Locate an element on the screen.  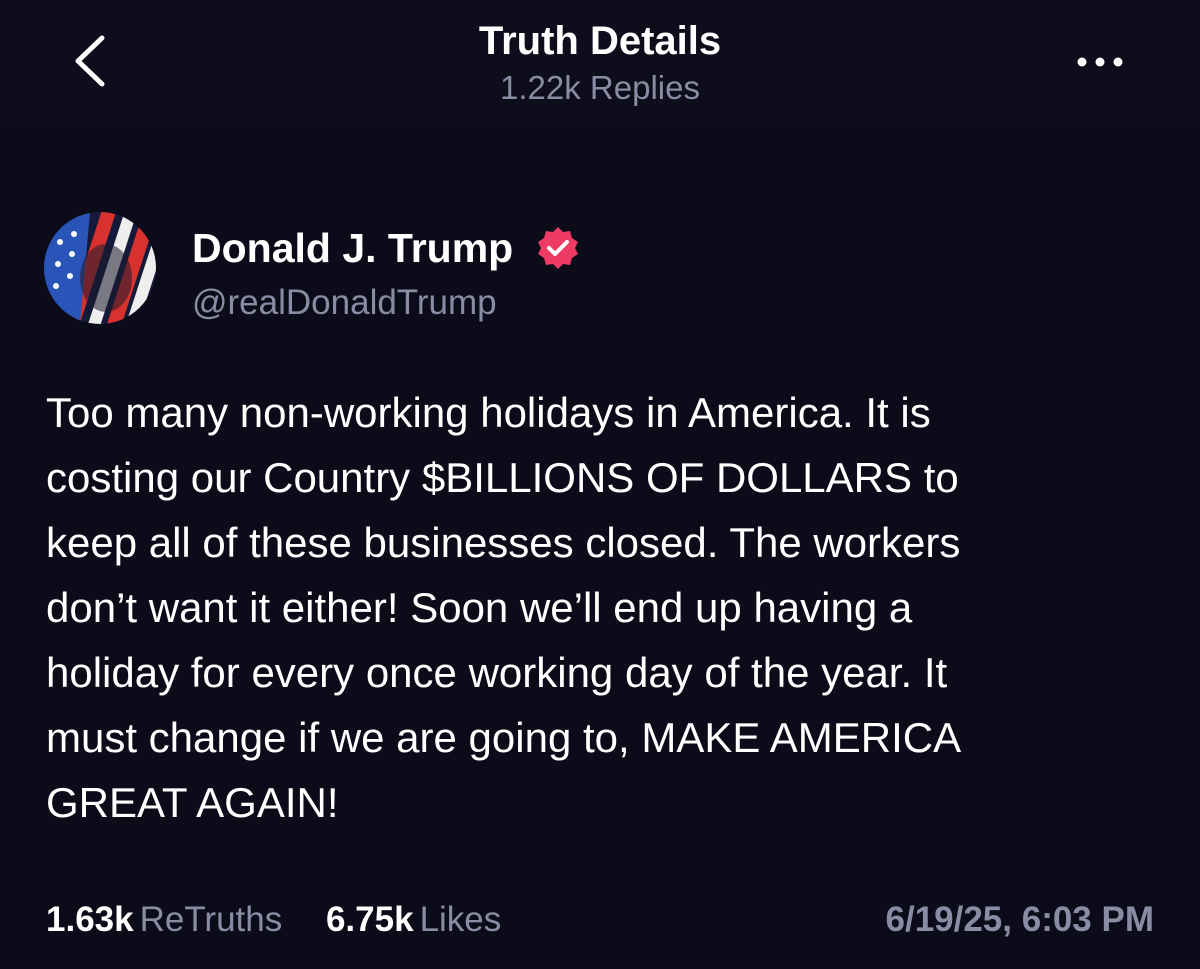
more-horizontal-icon is located at coordinates (1100, 62).